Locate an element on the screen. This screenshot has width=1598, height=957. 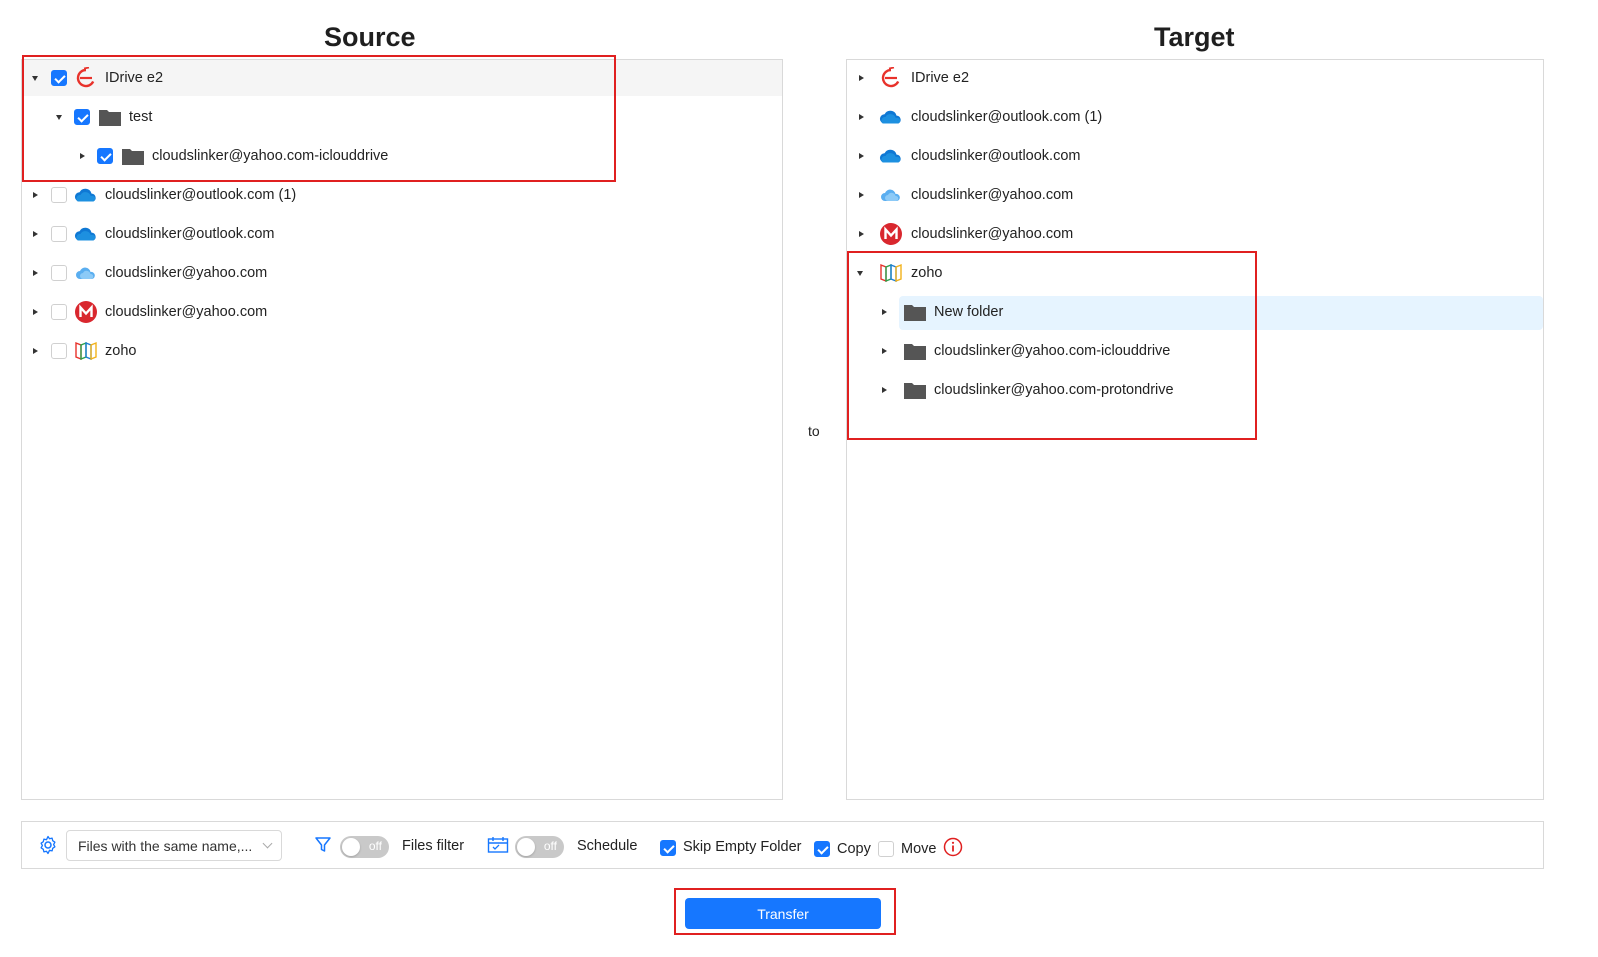
source-tree-item-test: test is located at coordinates (402, 117).